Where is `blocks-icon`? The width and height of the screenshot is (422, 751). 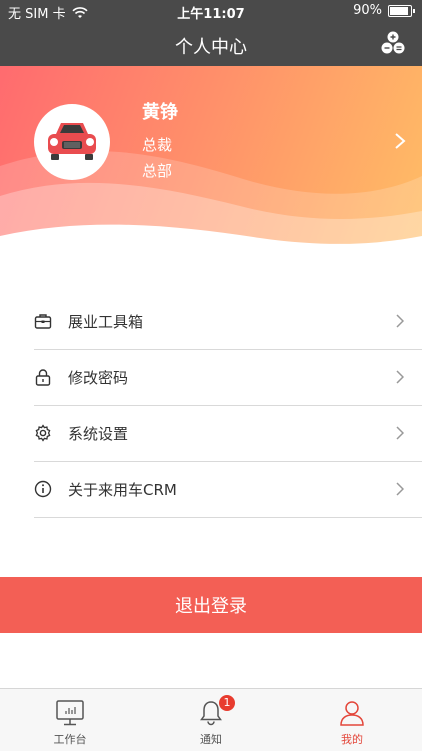 blocks-icon is located at coordinates (393, 43).